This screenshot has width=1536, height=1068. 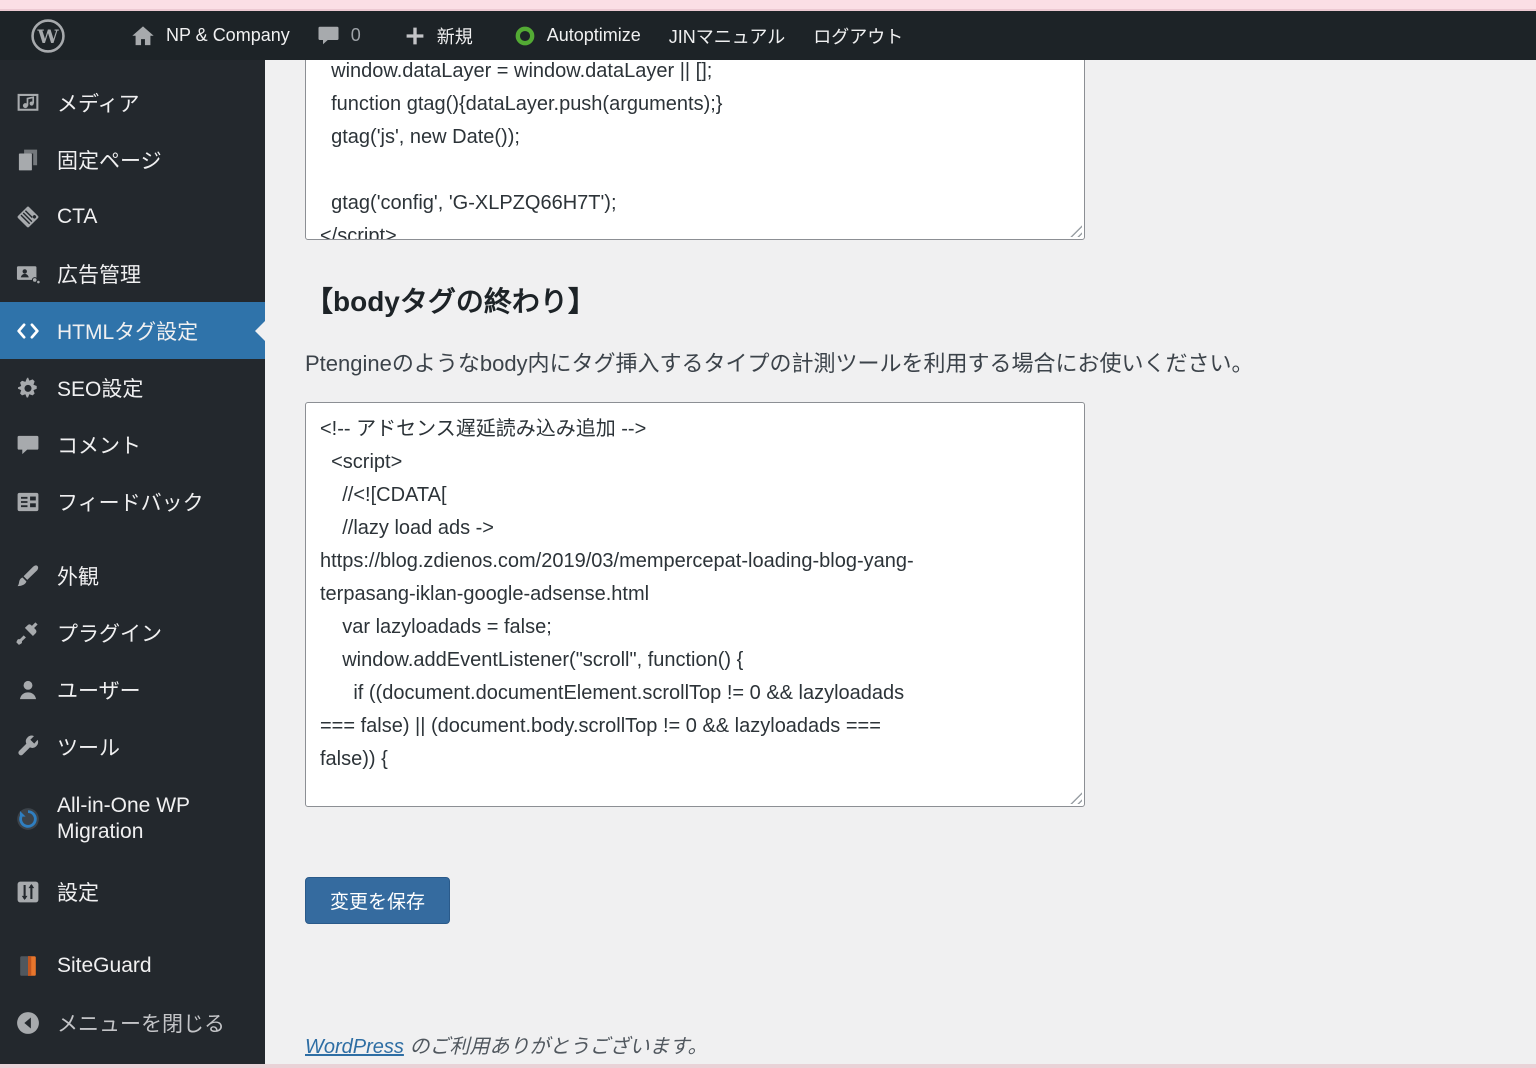 What do you see at coordinates (28, 217) in the screenshot?
I see `tag-icon` at bounding box center [28, 217].